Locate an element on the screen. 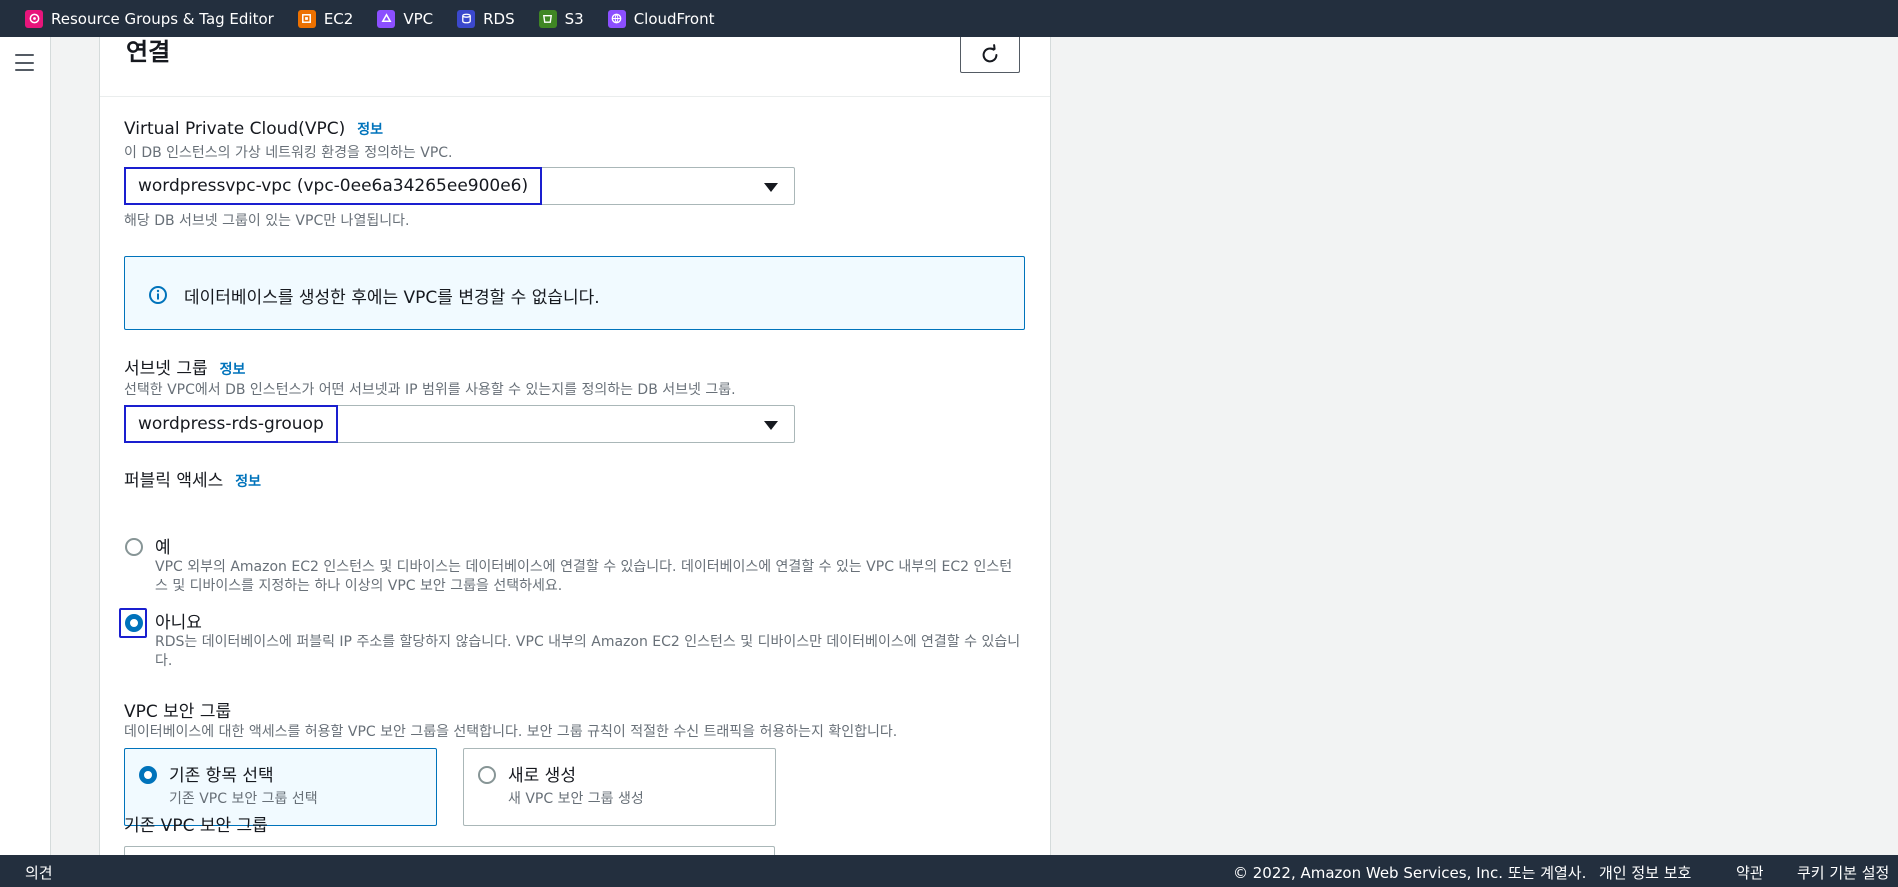 The image size is (1898, 887). vpc-description: 이 DB 인스턴스의 가상 네트워킹 환경을 정의하는 VPC. is located at coordinates (288, 153).